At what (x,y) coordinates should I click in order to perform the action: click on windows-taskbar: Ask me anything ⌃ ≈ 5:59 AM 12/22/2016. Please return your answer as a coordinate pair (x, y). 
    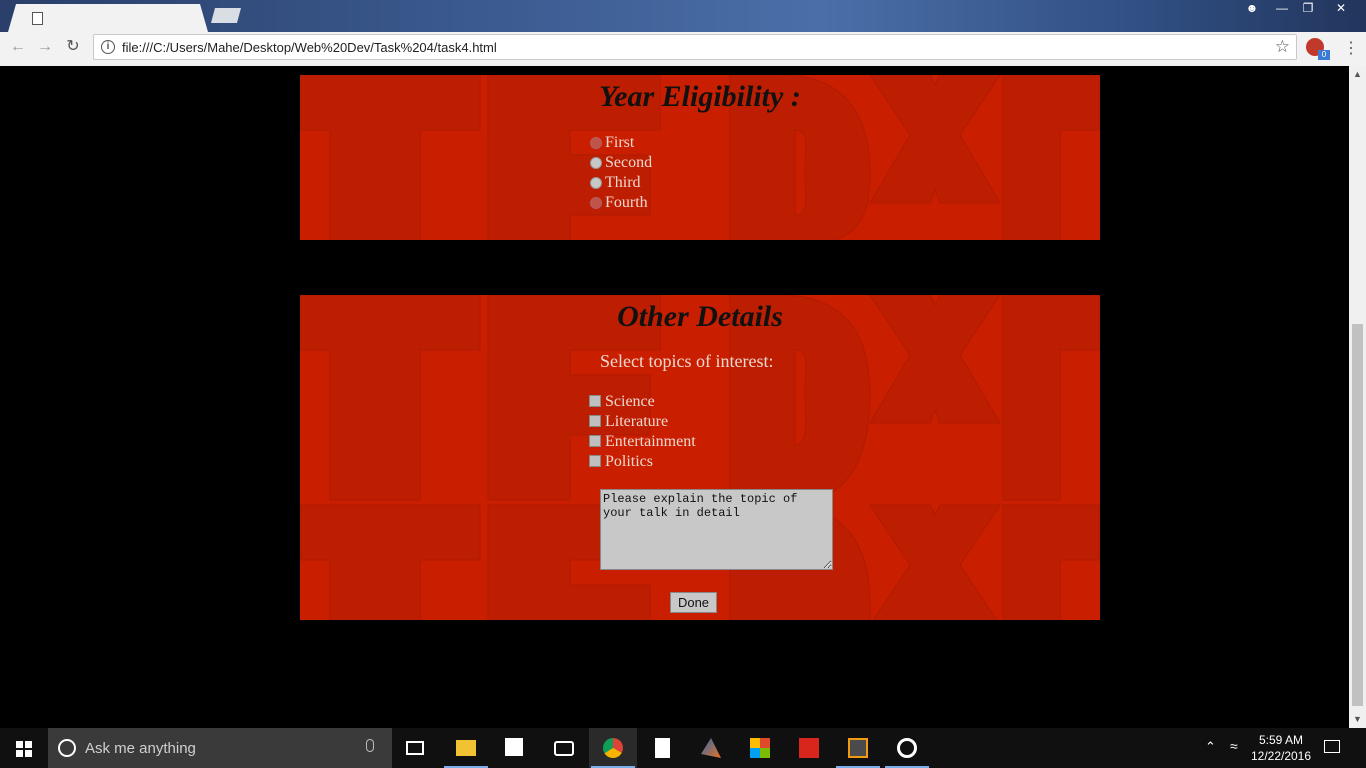
    Looking at the image, I should click on (683, 748).